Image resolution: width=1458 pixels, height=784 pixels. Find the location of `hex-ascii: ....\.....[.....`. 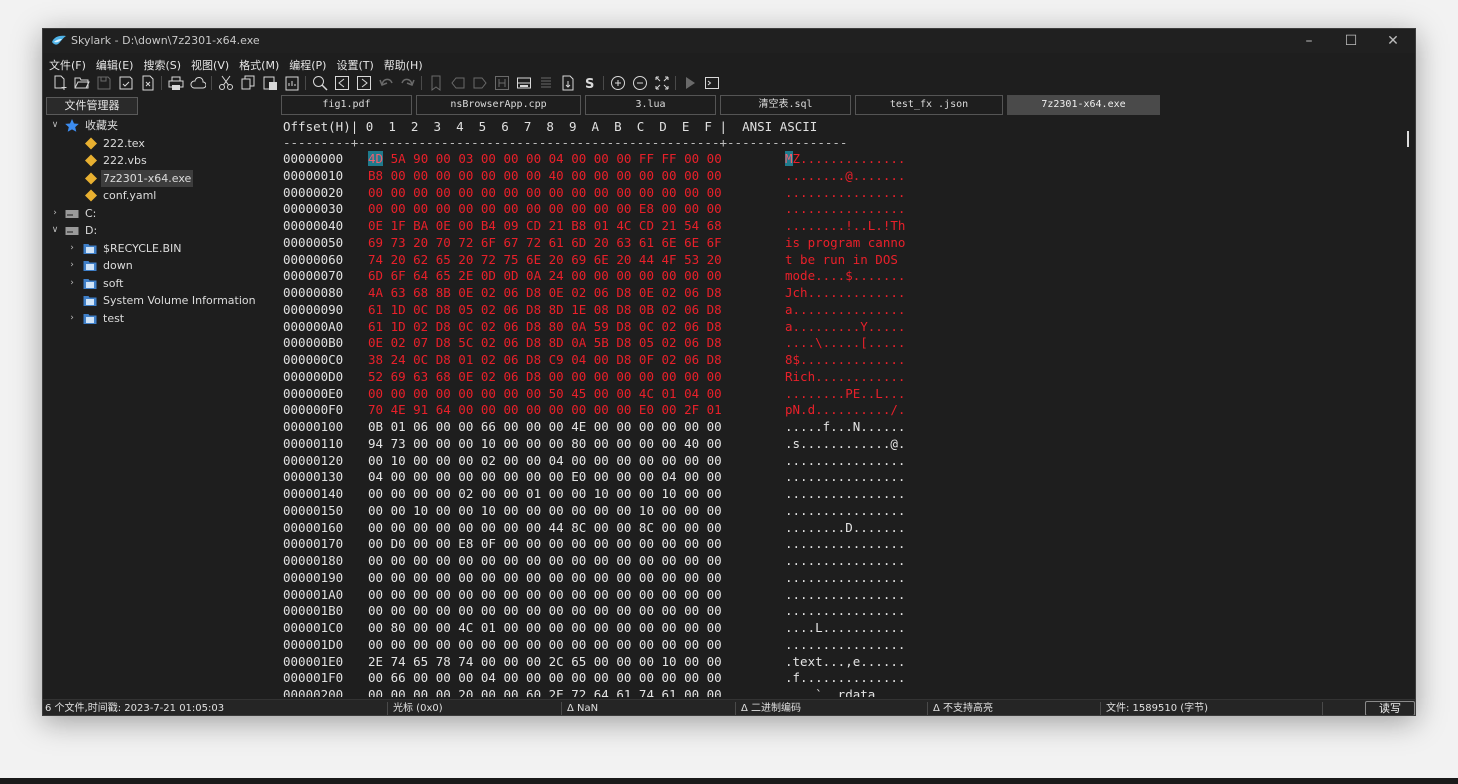

hex-ascii: ....\.....[..... is located at coordinates (845, 343).